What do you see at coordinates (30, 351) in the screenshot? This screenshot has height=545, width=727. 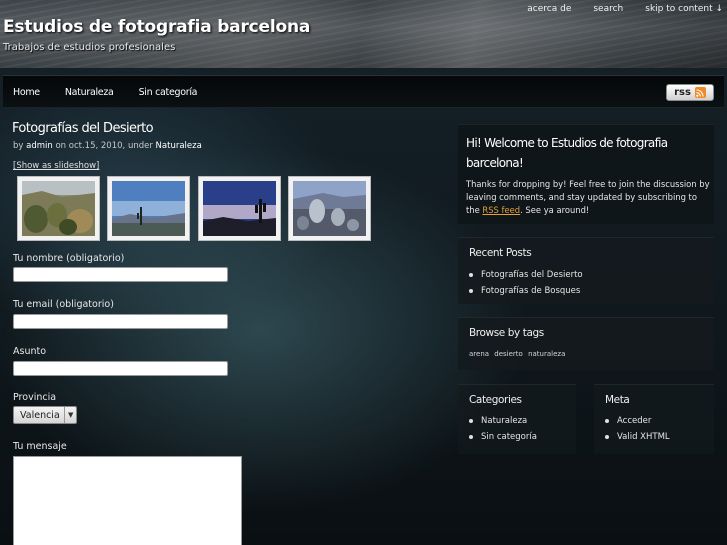 I see `subject-label: Asunto` at bounding box center [30, 351].